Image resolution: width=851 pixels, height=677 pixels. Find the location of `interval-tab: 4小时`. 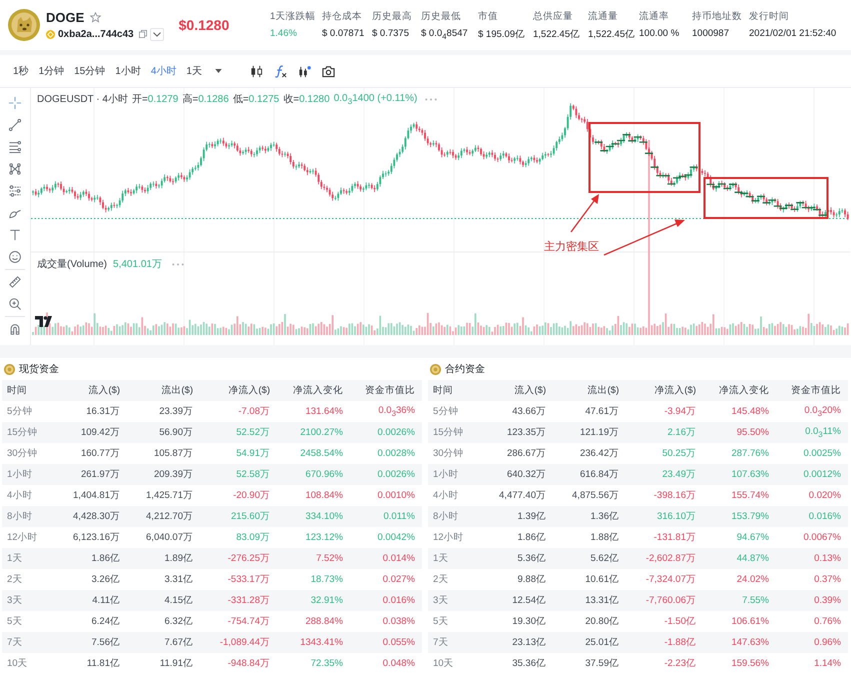

interval-tab: 4小时 is located at coordinates (164, 71).